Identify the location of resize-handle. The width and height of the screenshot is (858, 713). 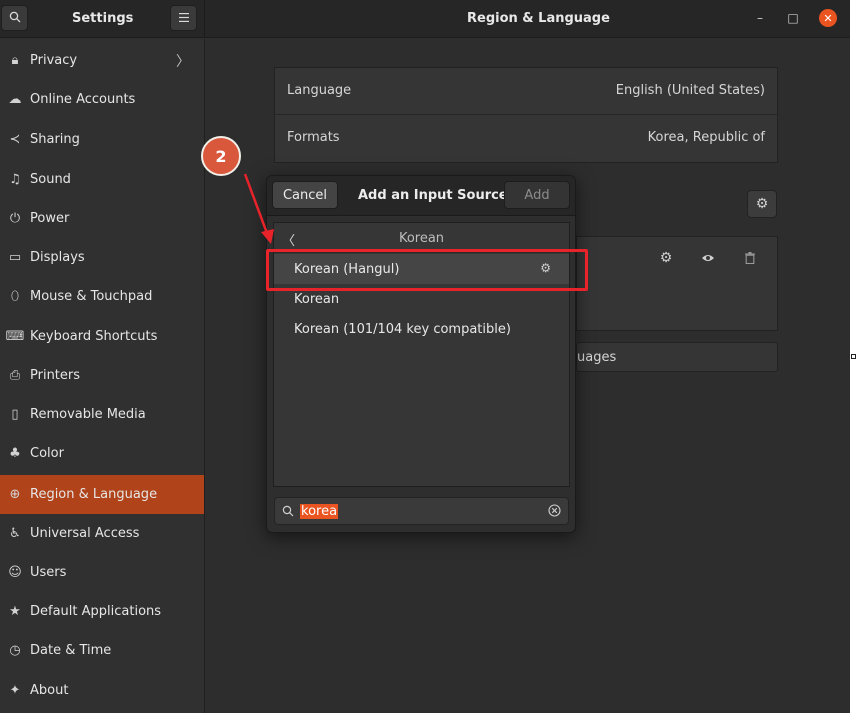
(853, 356).